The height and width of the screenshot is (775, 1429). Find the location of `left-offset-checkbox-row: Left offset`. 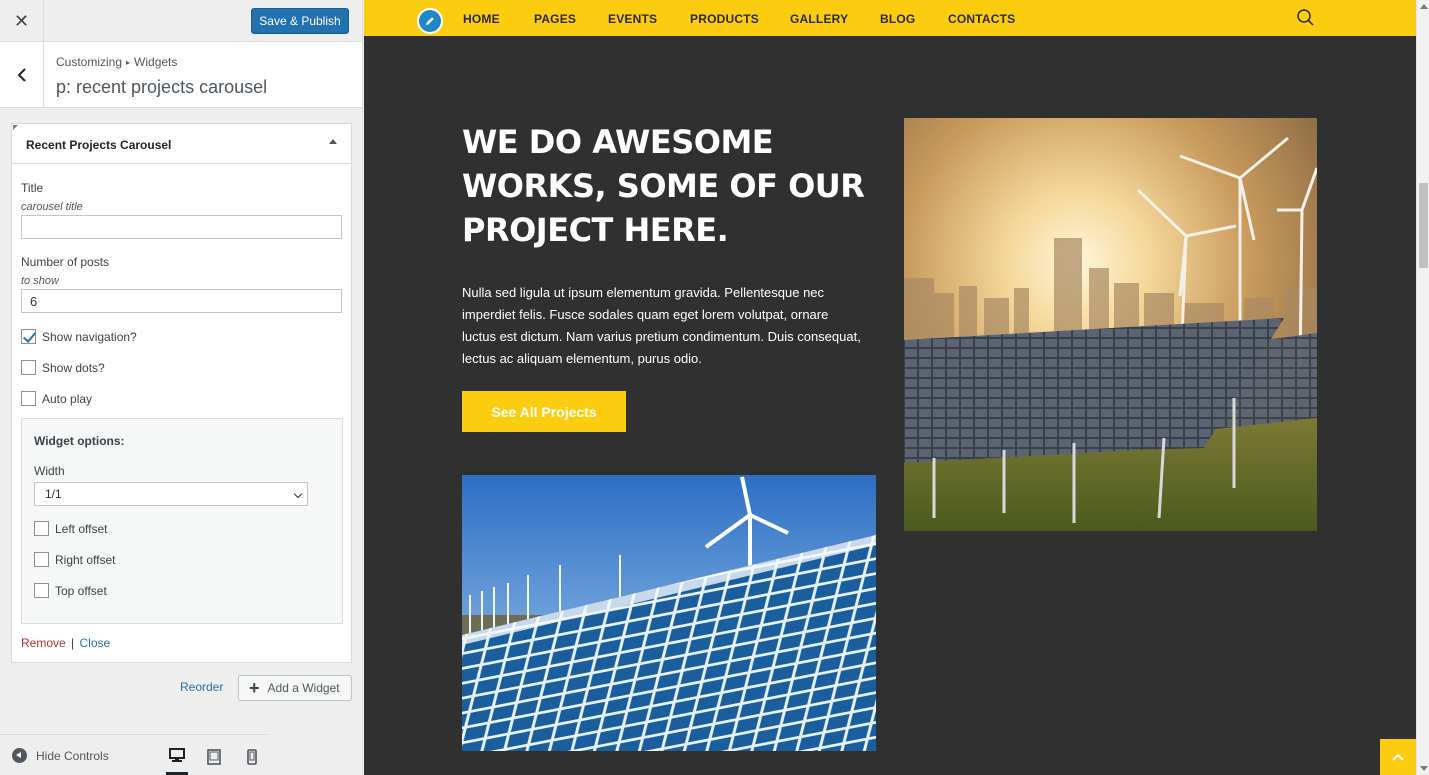

left-offset-checkbox-row: Left offset is located at coordinates (70, 528).